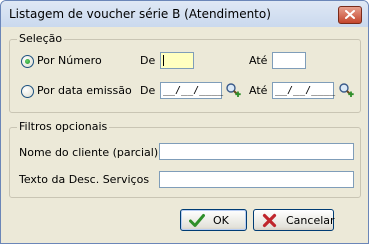 The image size is (369, 244). What do you see at coordinates (63, 126) in the screenshot?
I see `filters-group-title: Filtros opcionais` at bounding box center [63, 126].